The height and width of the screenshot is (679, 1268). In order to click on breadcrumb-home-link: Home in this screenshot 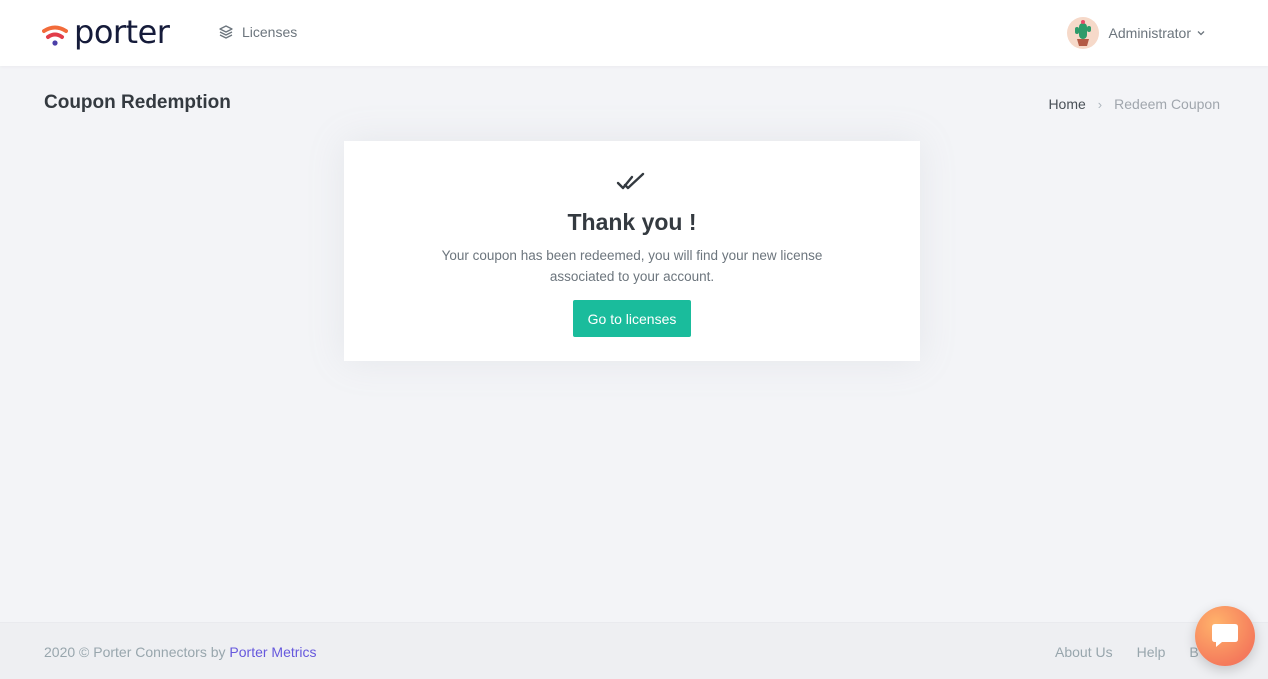, I will do `click(1066, 104)`.